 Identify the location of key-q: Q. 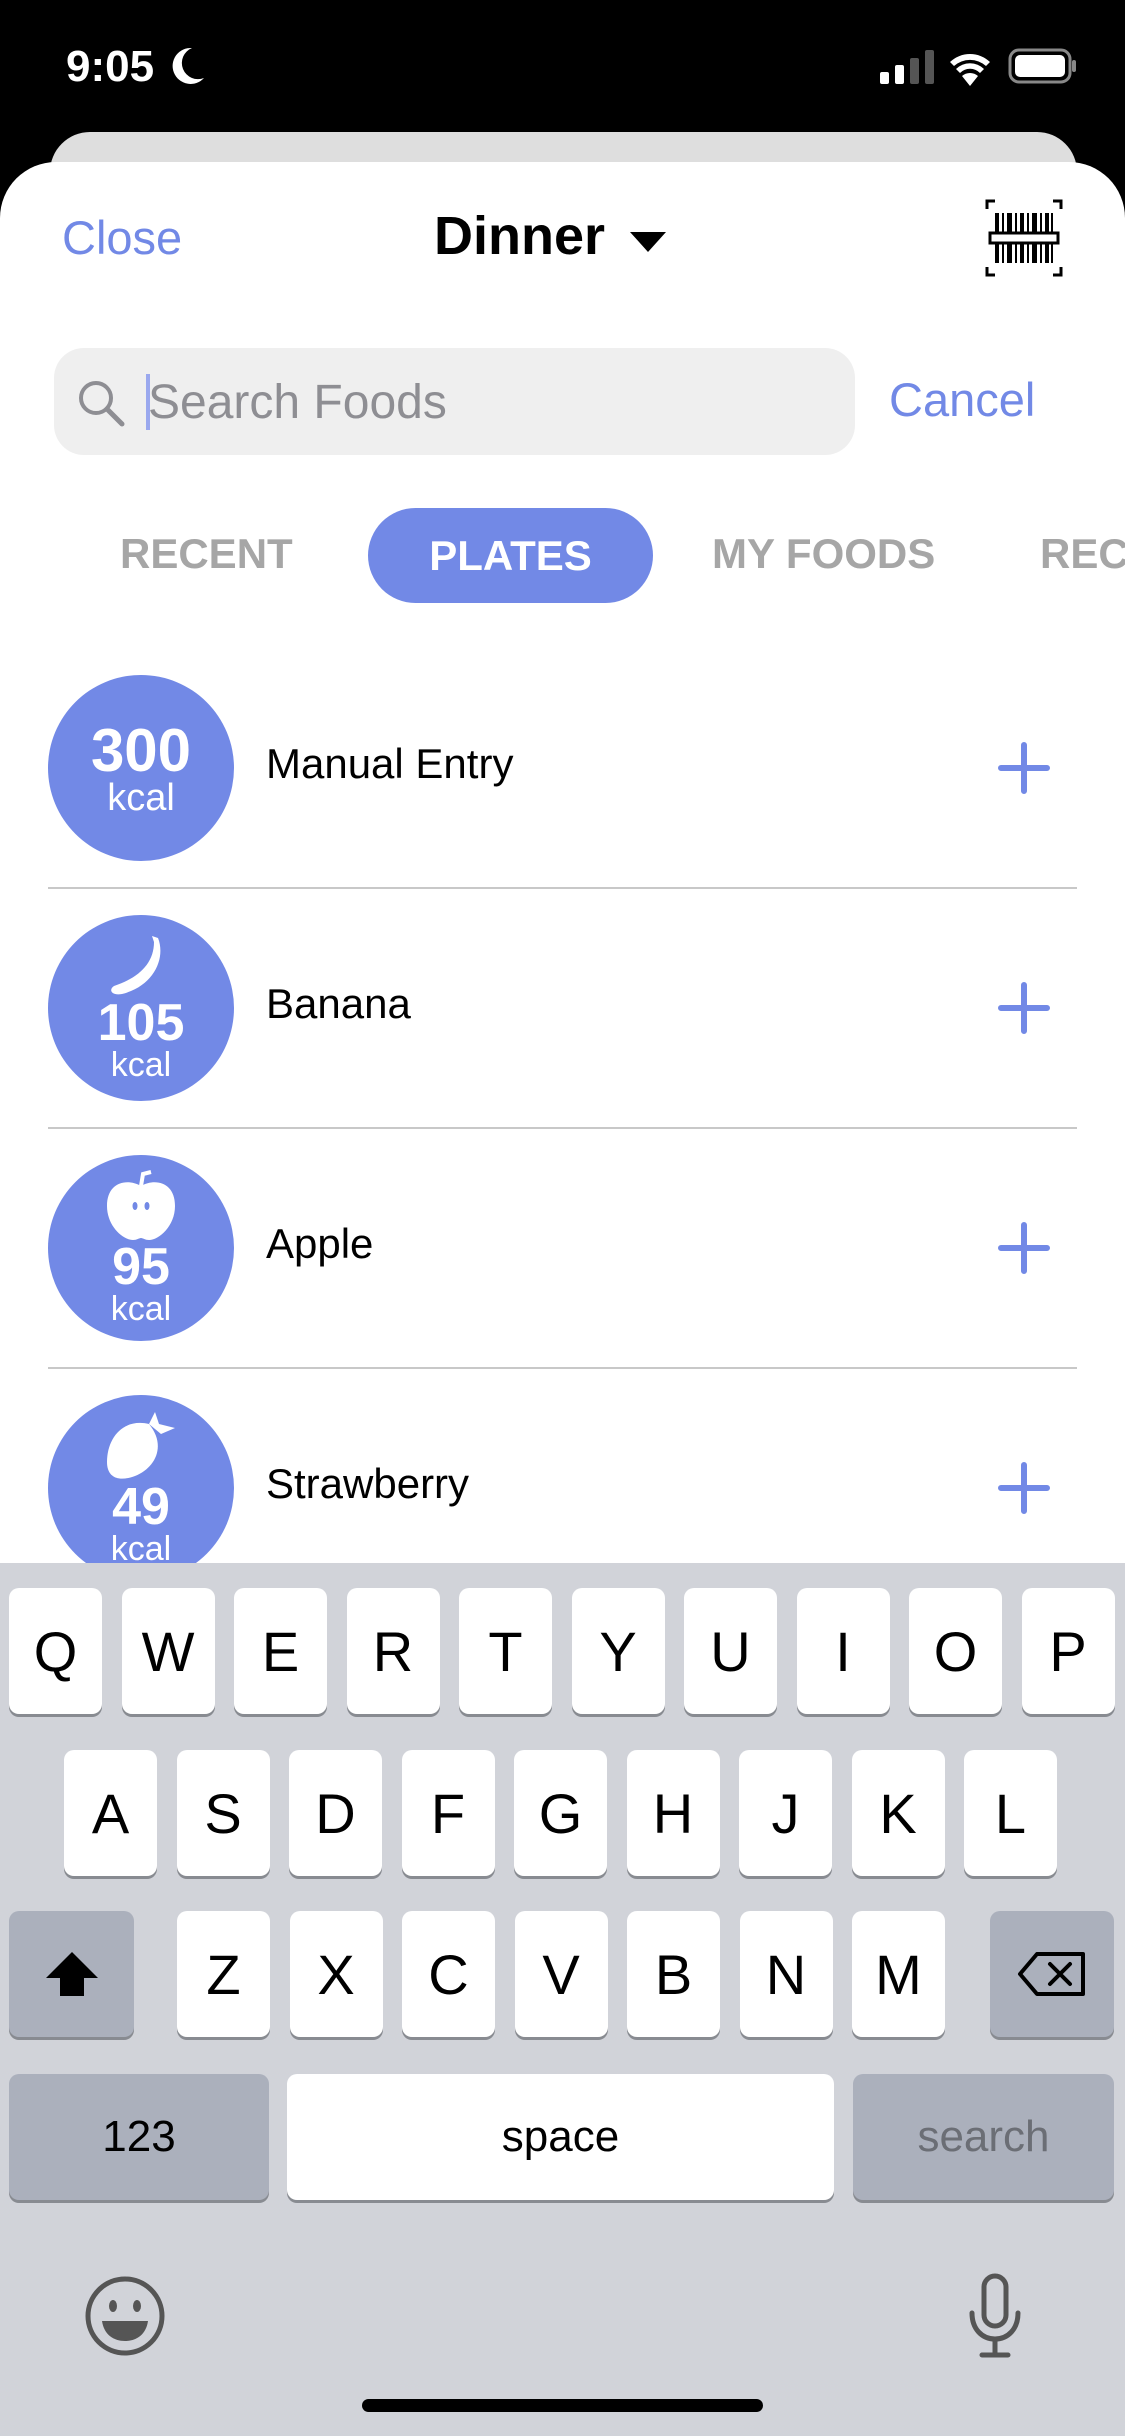
(55, 1651).